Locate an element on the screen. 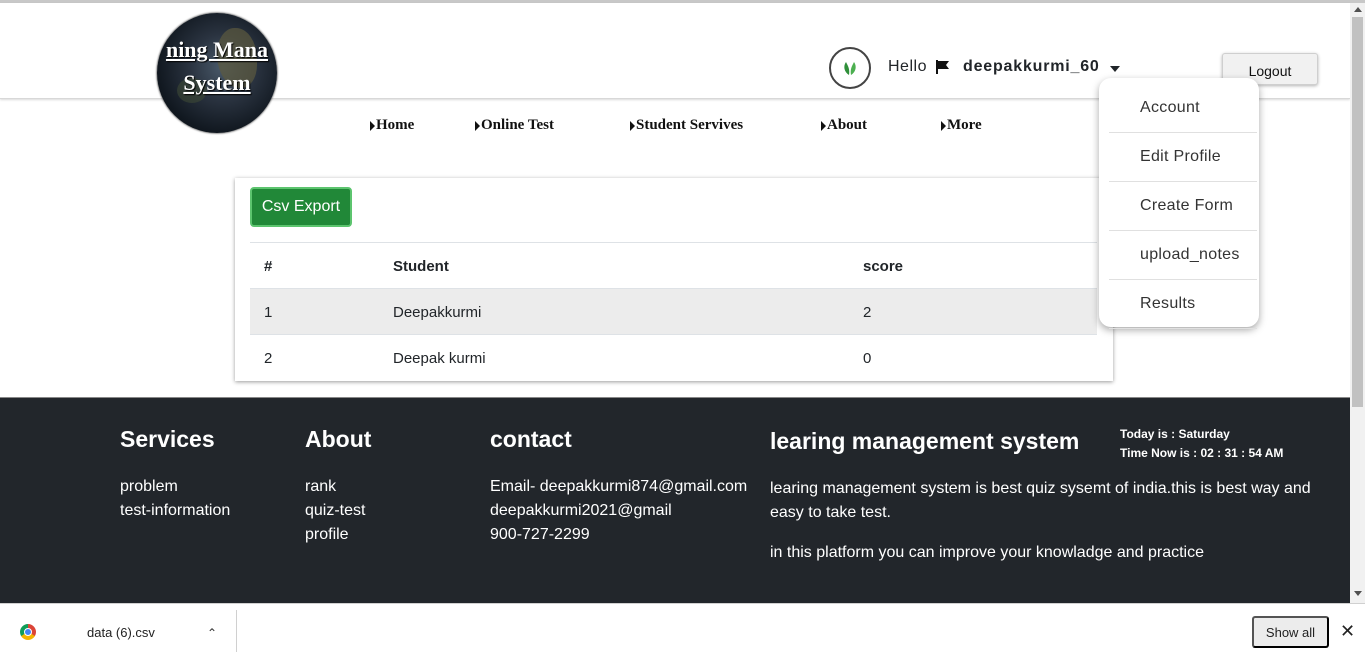  nav-item-home: Home is located at coordinates (392, 125).